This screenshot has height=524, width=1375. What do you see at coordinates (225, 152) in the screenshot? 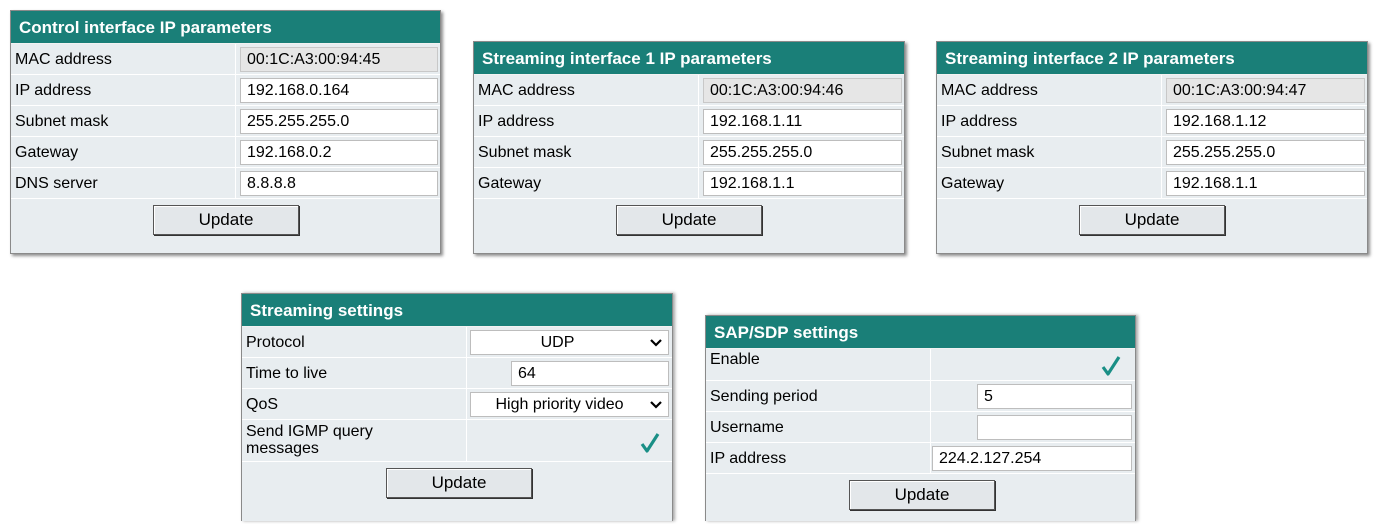
I see `gateway-row: Gateway 192.168.0.2` at bounding box center [225, 152].